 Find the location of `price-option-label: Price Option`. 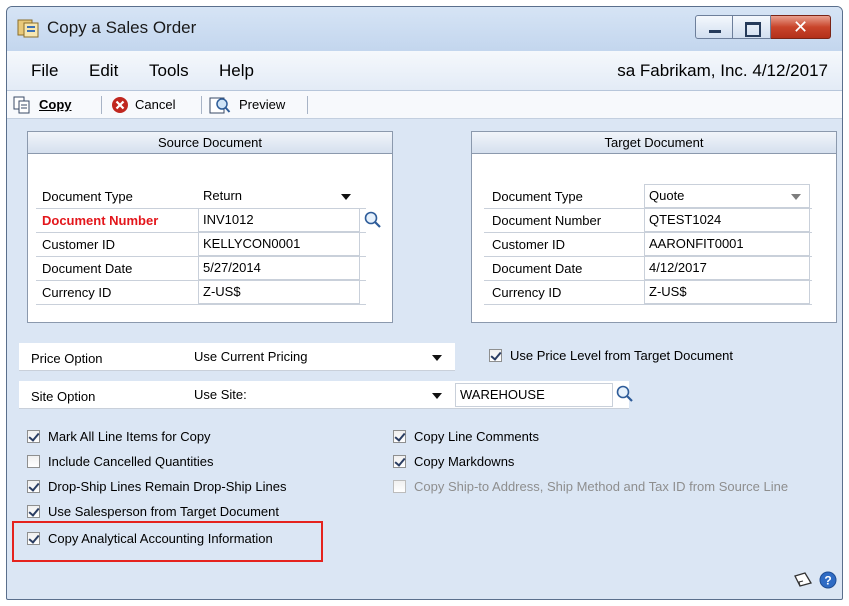

price-option-label: Price Option is located at coordinates (67, 358).